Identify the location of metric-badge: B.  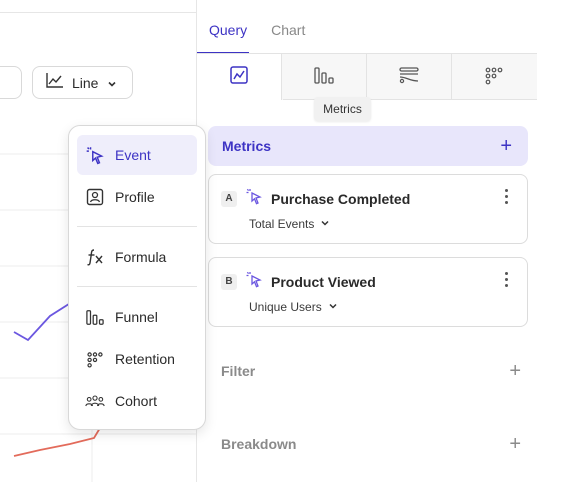
(229, 281).